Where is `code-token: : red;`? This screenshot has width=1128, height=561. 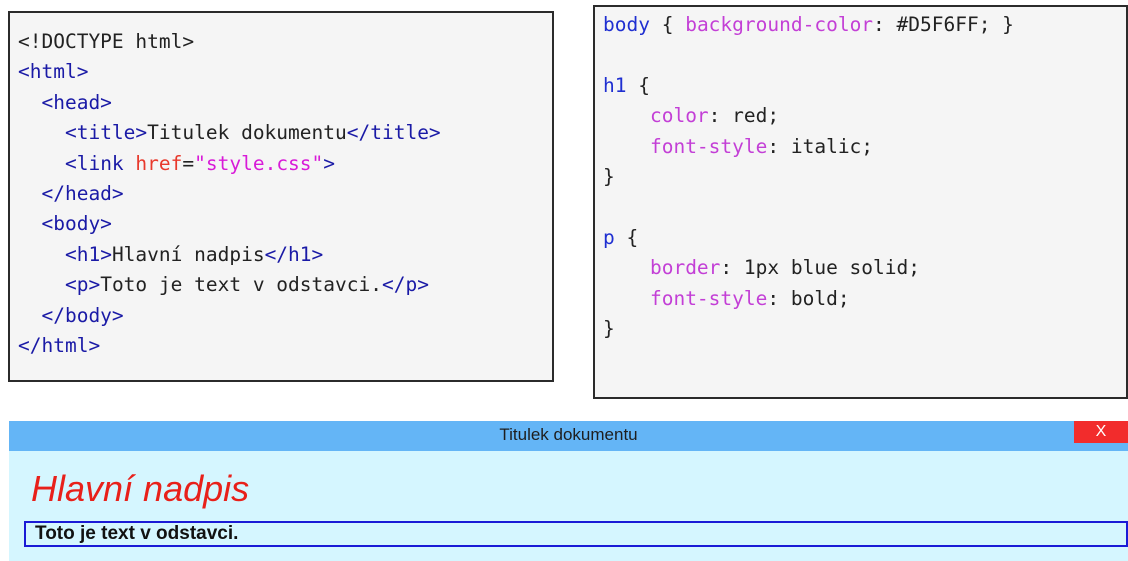
code-token: : red; is located at coordinates (744, 116).